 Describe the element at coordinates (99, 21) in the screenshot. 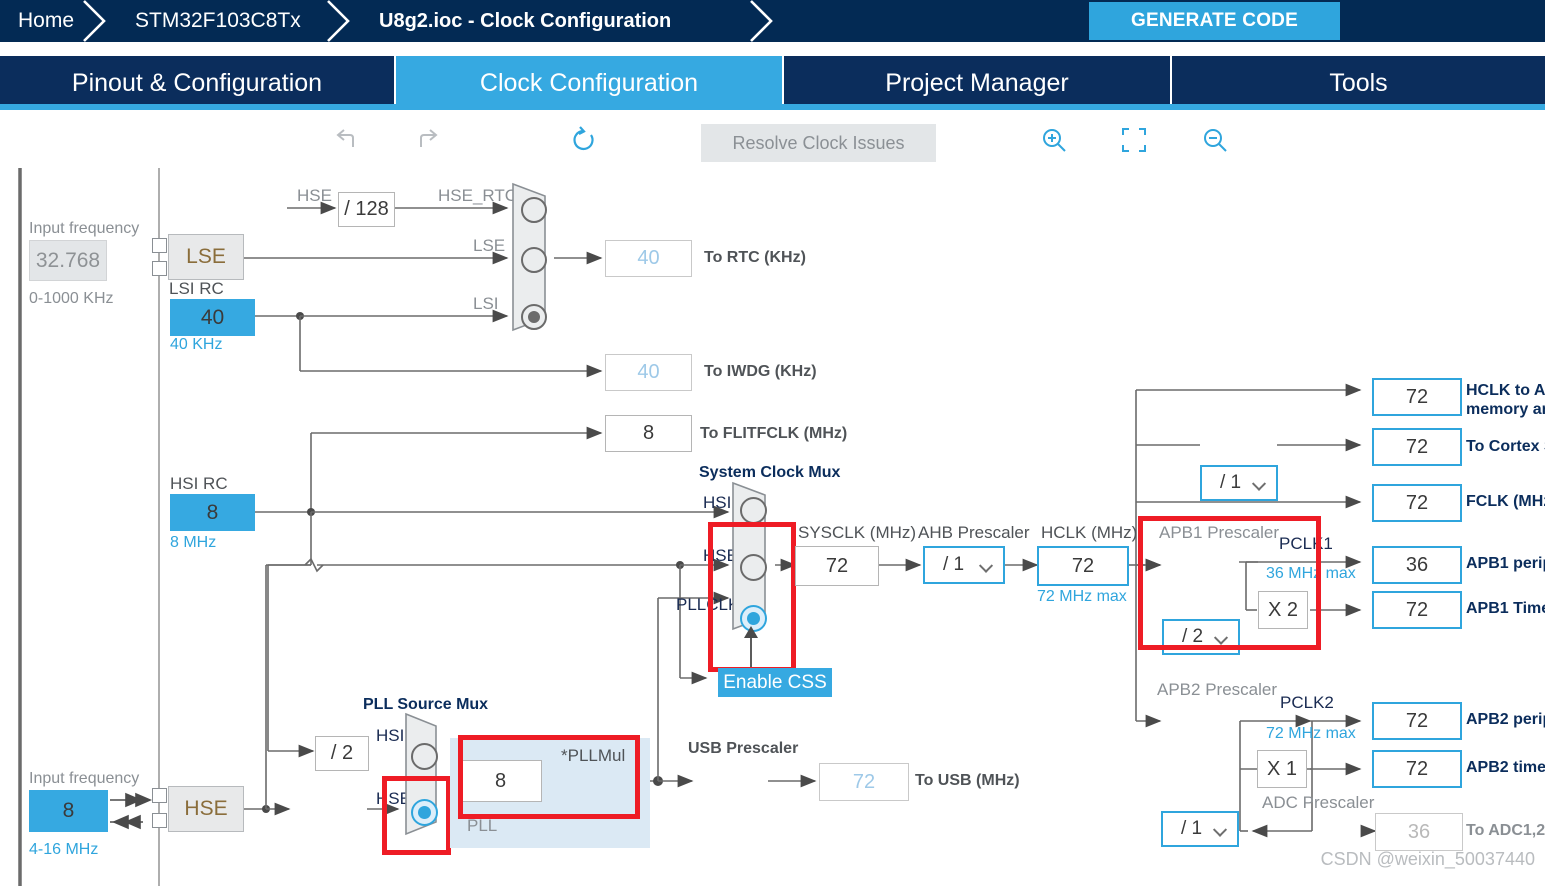

I see `breadcrumb-chevron-icon` at that location.